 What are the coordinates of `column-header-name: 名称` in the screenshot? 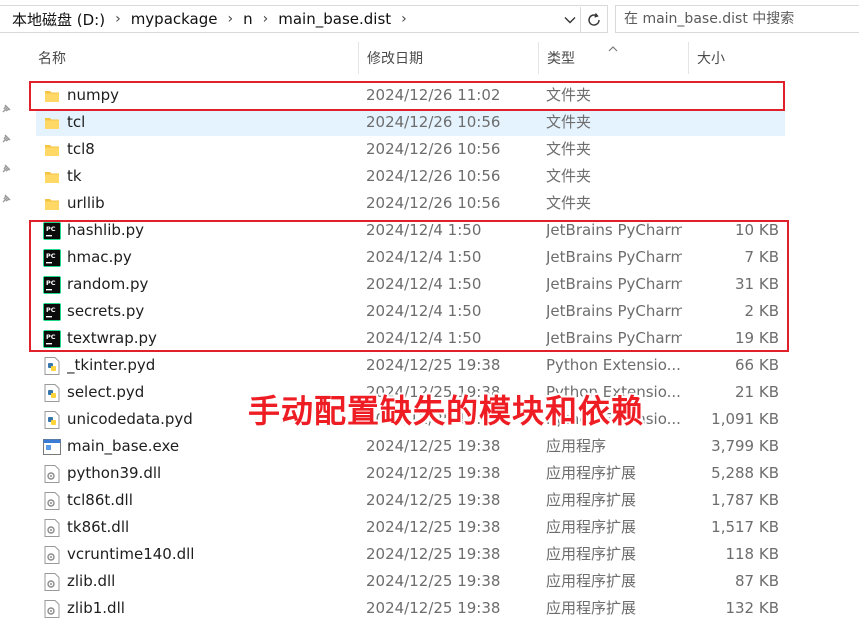 It's located at (194, 58).